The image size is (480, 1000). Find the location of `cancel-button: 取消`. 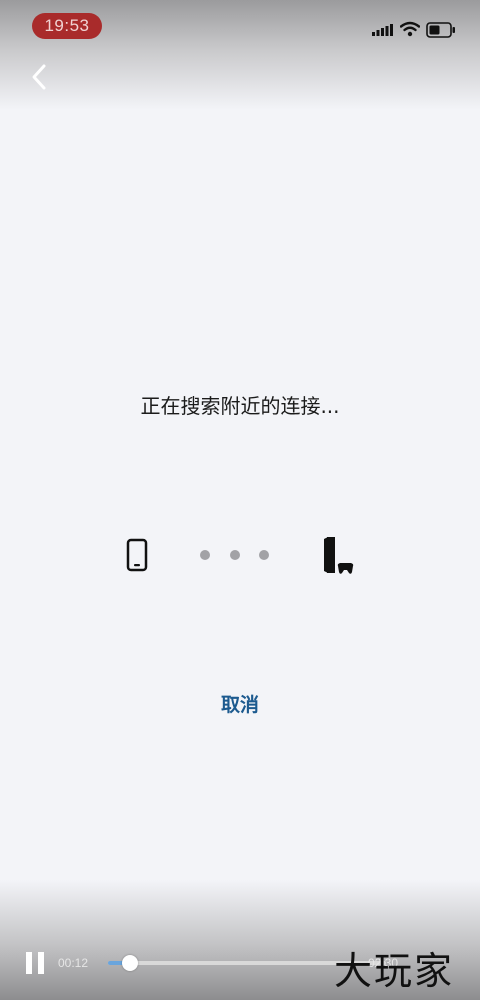

cancel-button: 取消 is located at coordinates (240, 705).